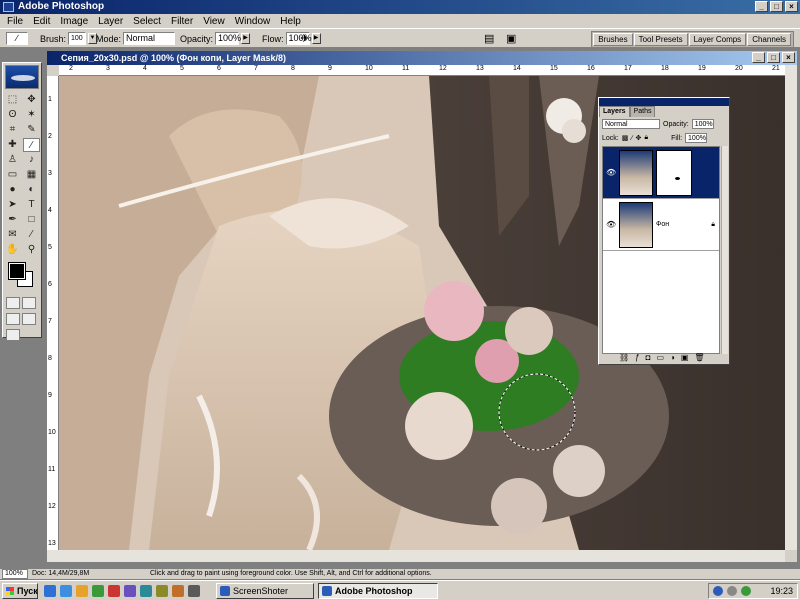 The width and height of the screenshot is (800, 600). I want to click on quicklaunch-desktop-icon, so click(50, 591).